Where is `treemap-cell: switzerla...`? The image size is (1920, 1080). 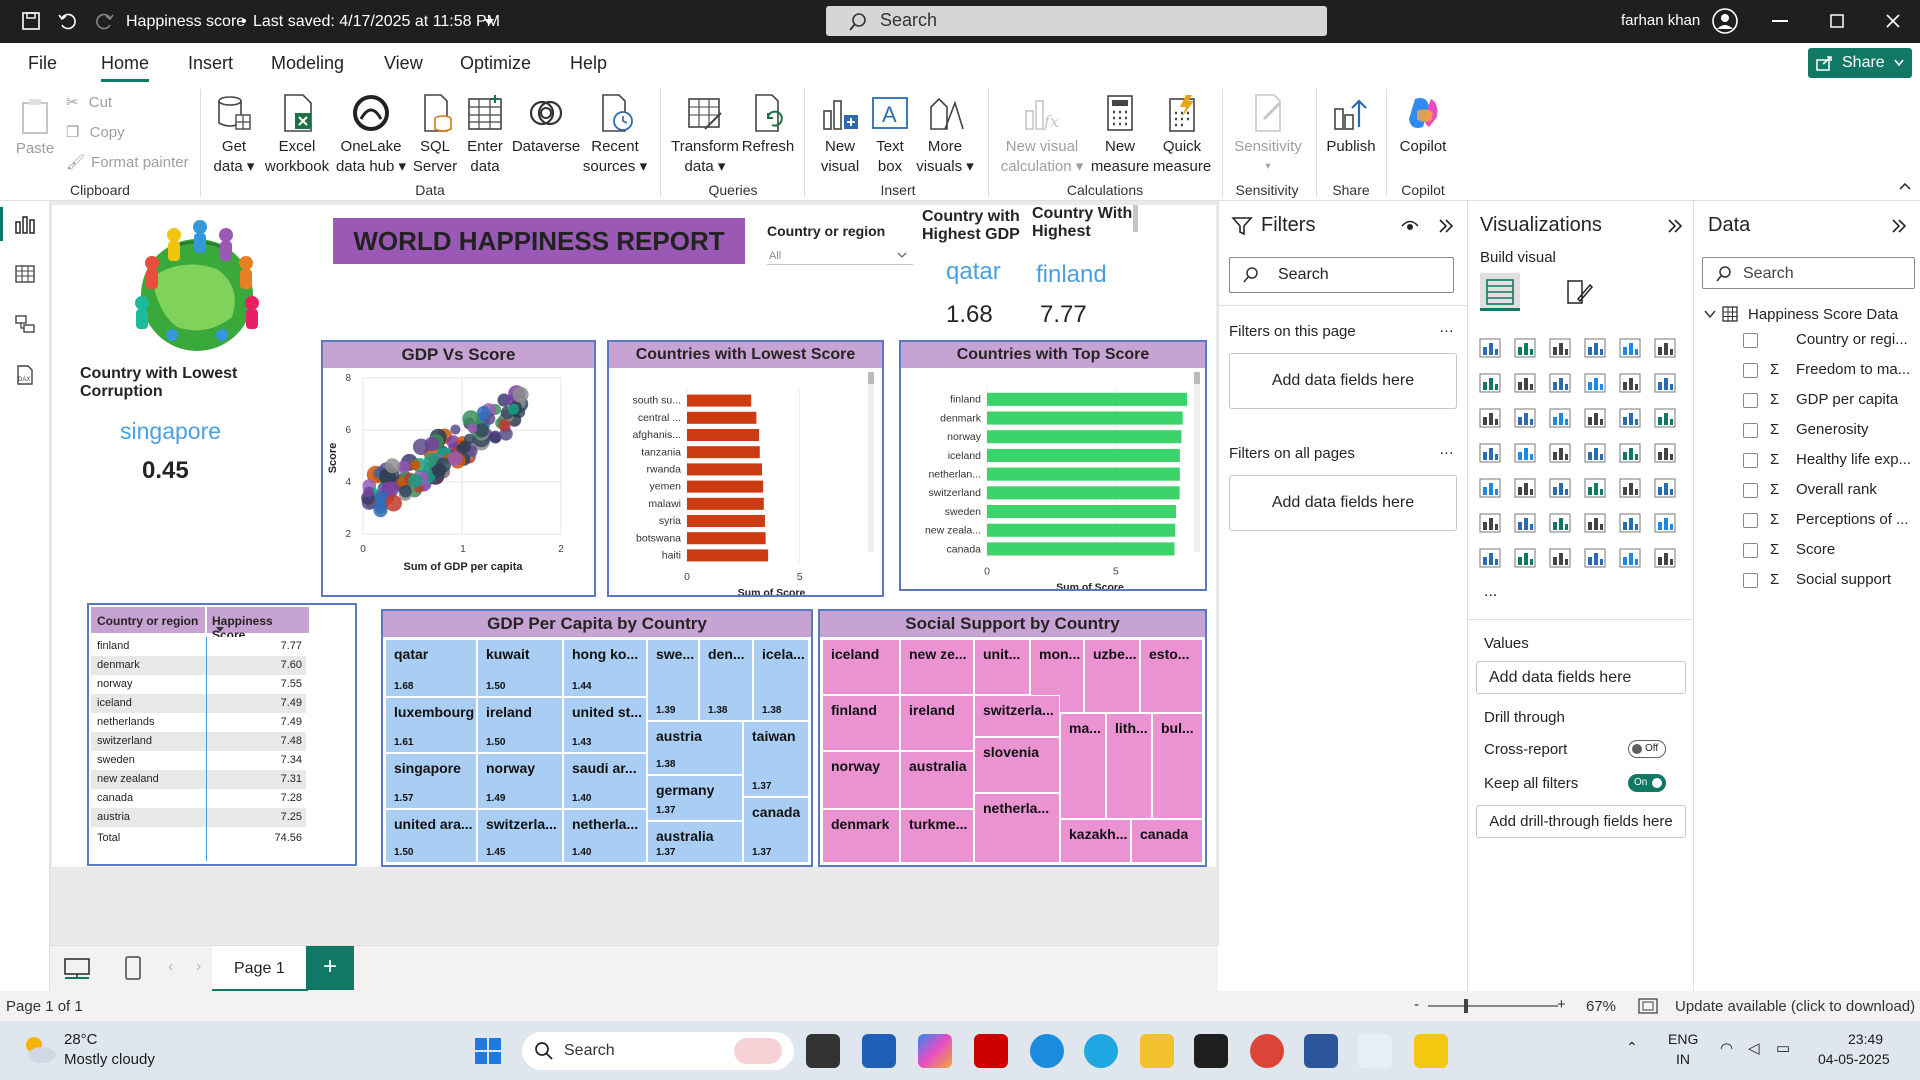
treemap-cell: switzerla... is located at coordinates (1017, 716).